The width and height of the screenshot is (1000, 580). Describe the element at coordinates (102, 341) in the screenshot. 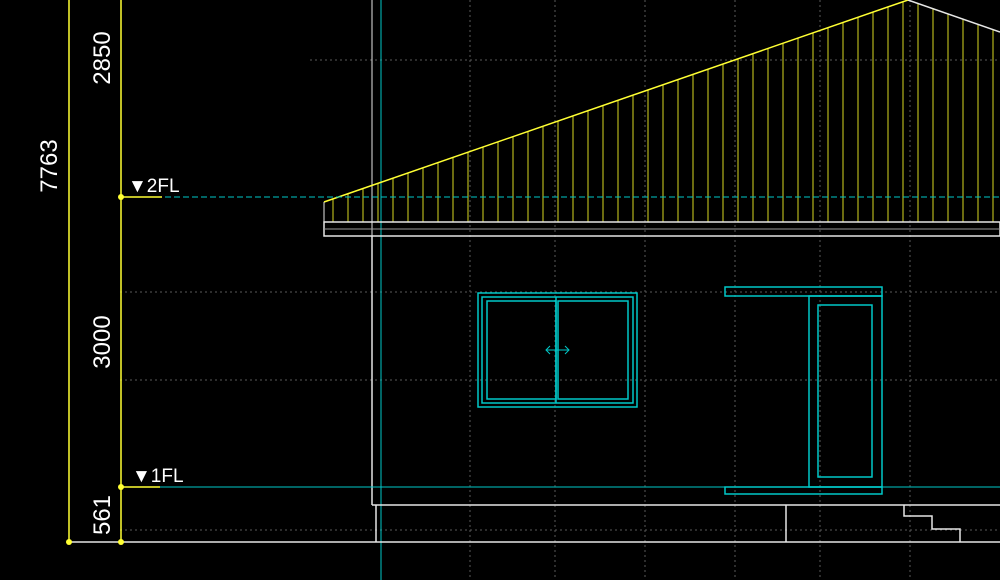

I see `dimension-middle: 3000` at that location.